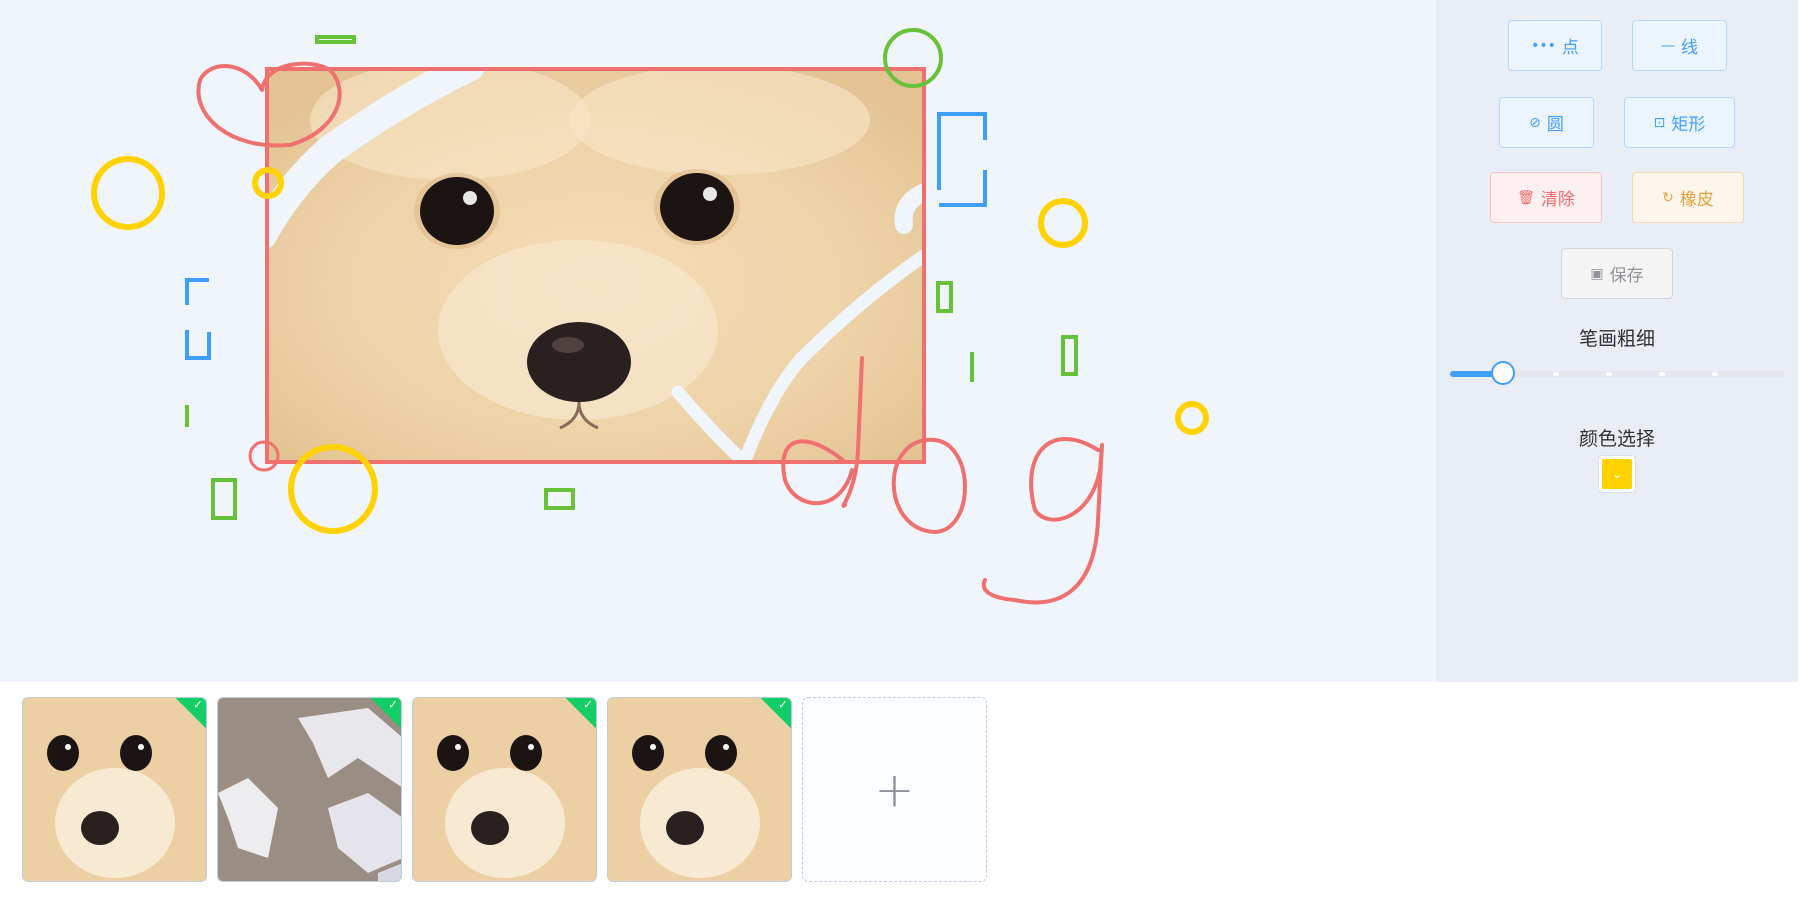 Image resolution: width=1808 pixels, height=899 pixels. I want to click on minus-icon: —, so click(1668, 45).